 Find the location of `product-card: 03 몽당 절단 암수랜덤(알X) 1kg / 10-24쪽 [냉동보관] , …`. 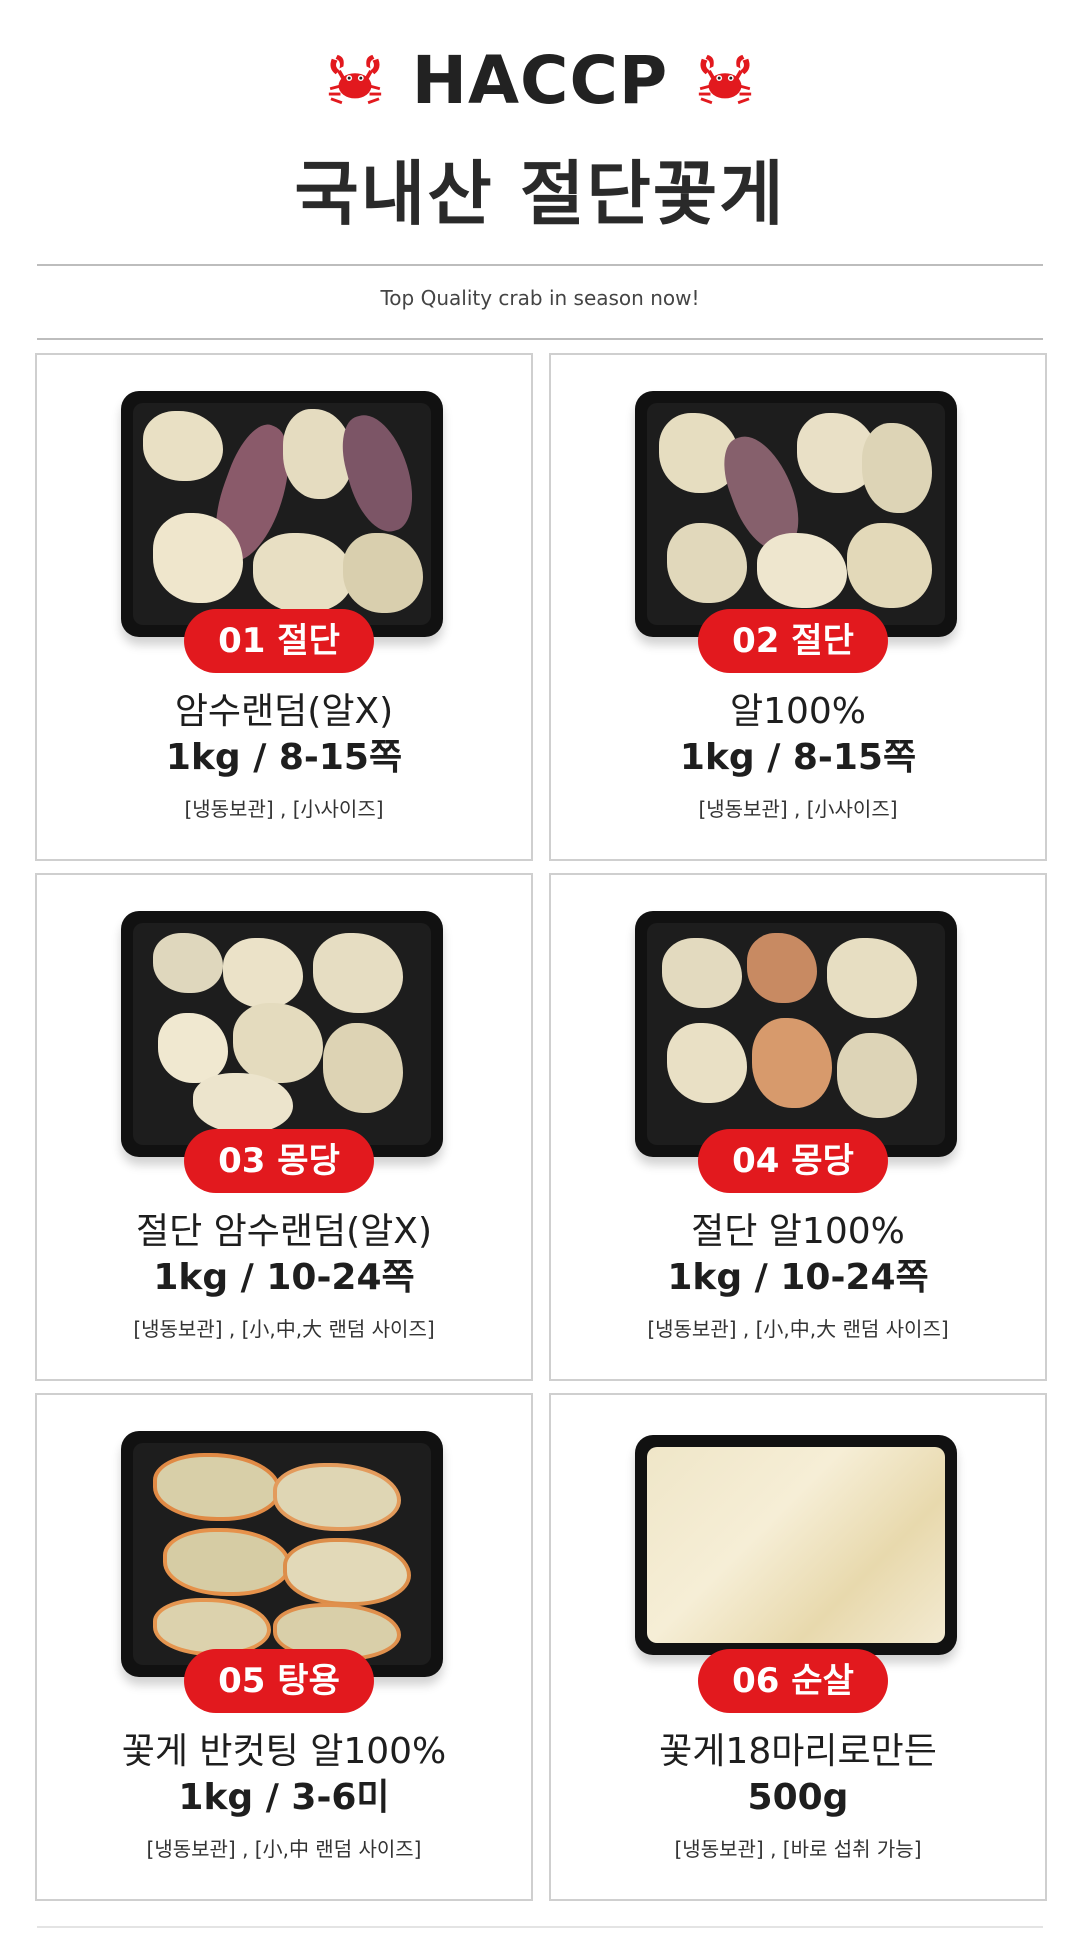

product-card: 03 몽당 절단 암수랜덤(알X) 1kg / 10-24쪽 [냉동보관] , … is located at coordinates (284, 1127).